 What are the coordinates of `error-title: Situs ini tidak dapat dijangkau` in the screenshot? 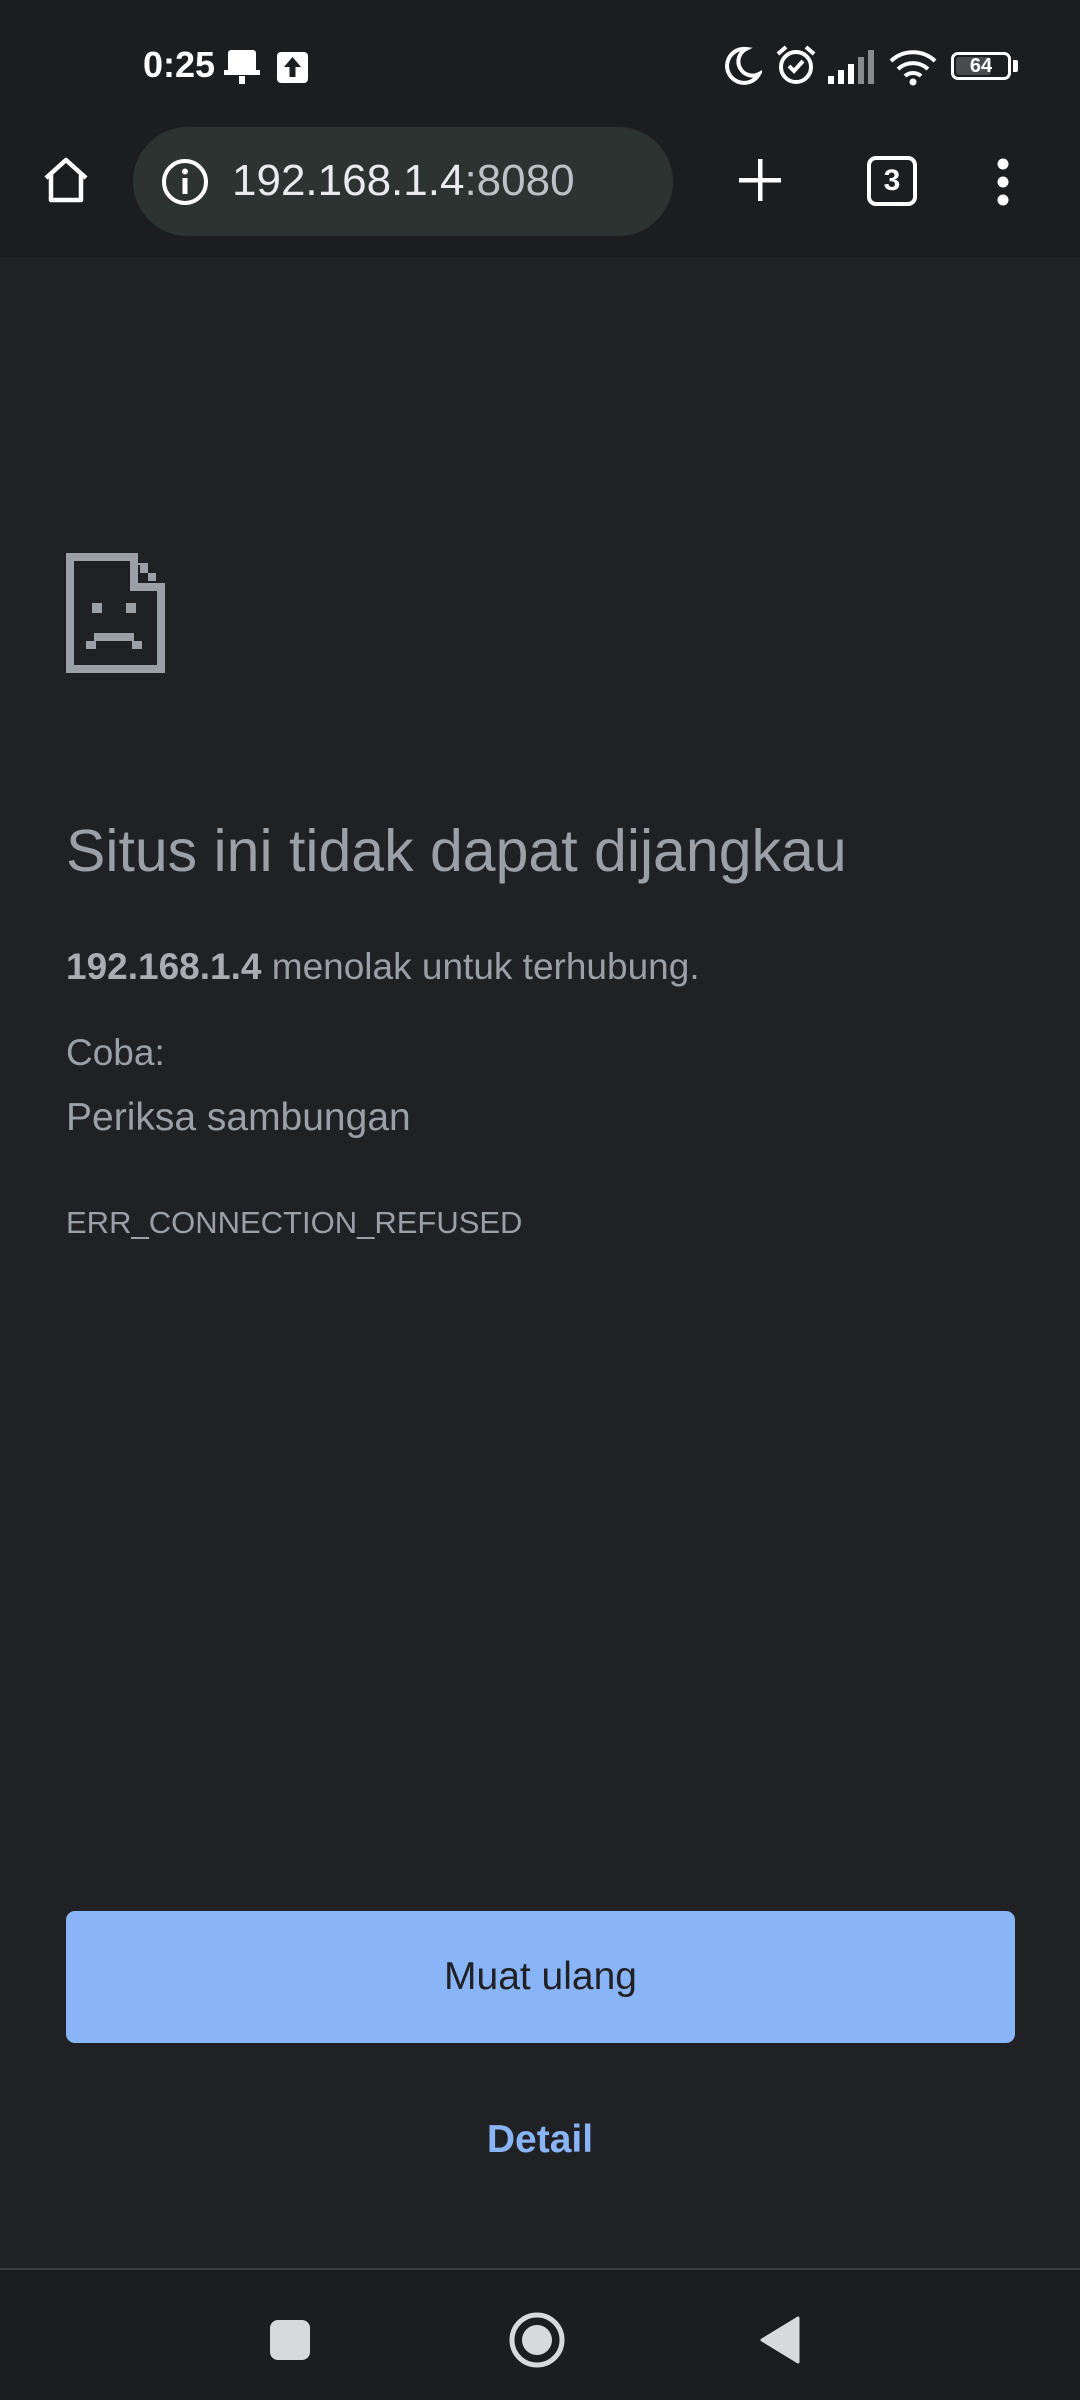 It's located at (456, 851).